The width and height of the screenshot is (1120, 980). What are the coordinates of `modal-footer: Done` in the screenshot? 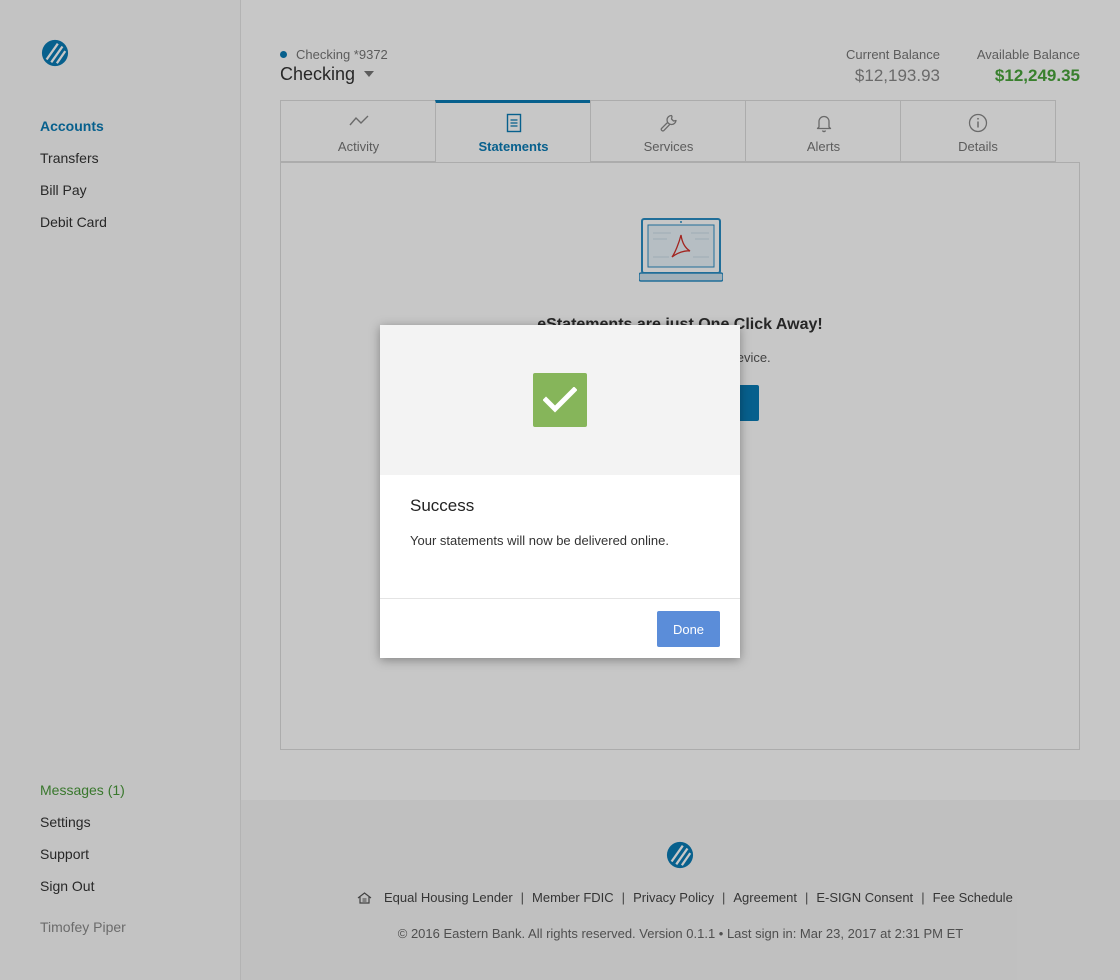 It's located at (560, 628).